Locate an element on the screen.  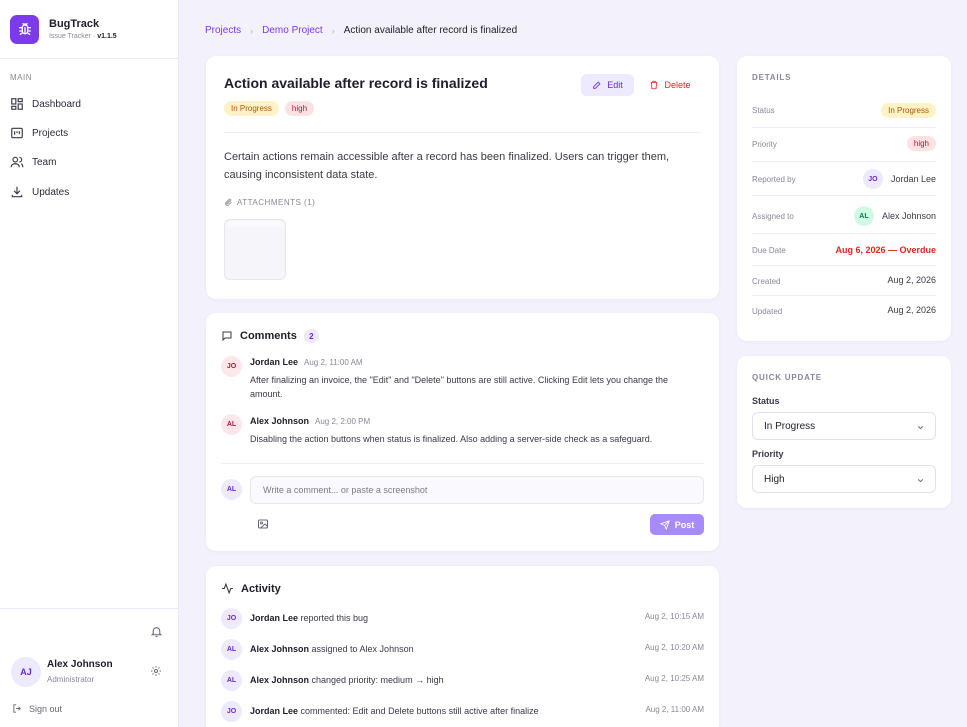
detail-due-row: Due Date Aug 6, 2026 — Overdue is located at coordinates (844, 250).